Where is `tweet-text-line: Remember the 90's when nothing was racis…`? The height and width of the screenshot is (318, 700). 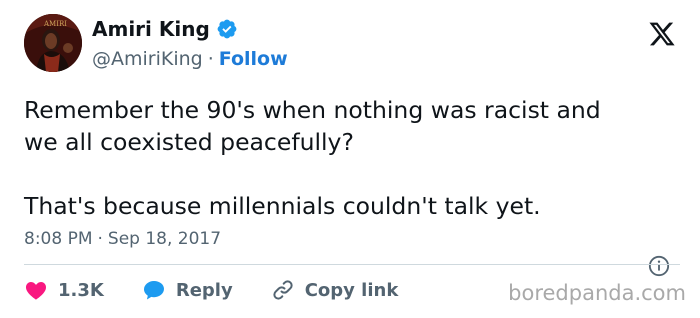
tweet-text-line: Remember the 90's when nothing was racis… is located at coordinates (312, 110).